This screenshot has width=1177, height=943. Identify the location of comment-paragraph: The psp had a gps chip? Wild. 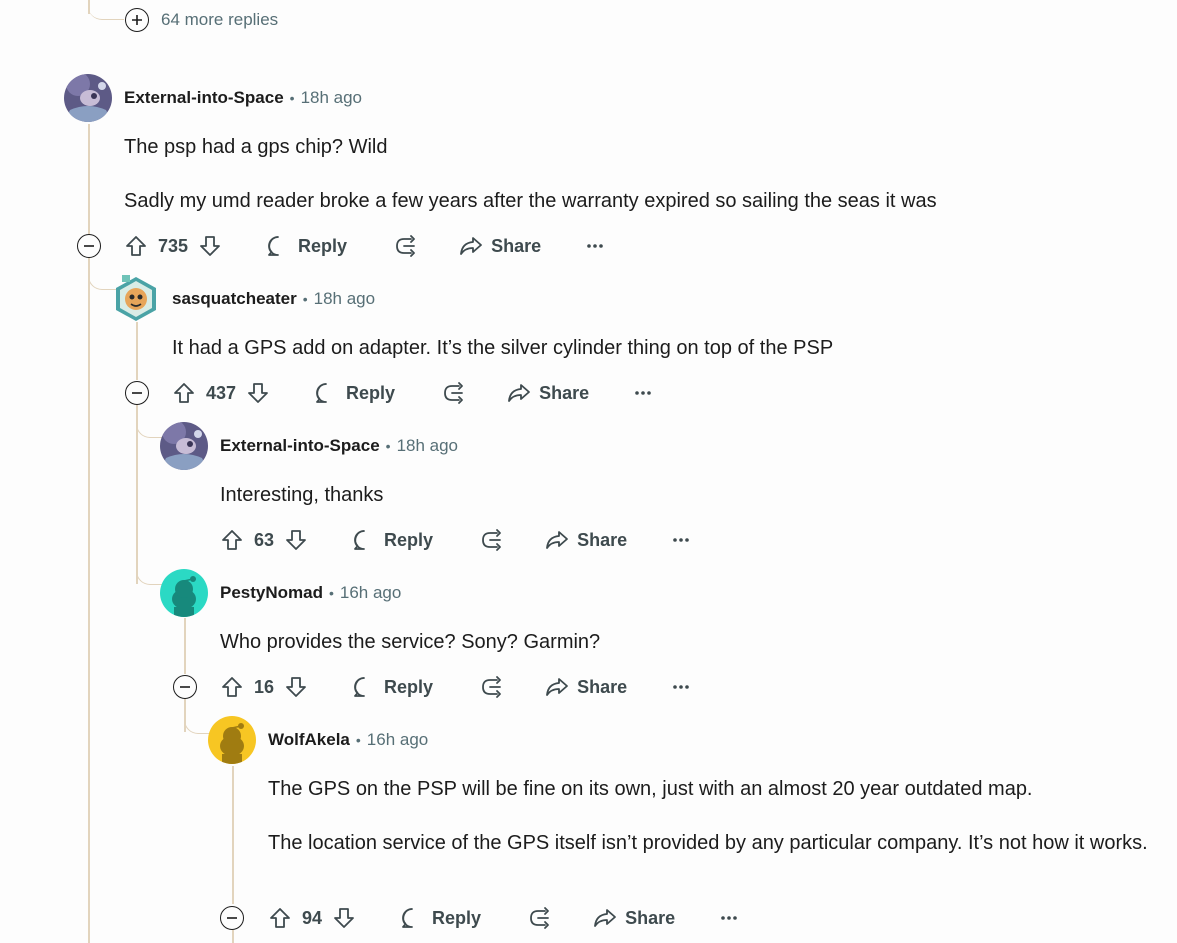
(256, 147).